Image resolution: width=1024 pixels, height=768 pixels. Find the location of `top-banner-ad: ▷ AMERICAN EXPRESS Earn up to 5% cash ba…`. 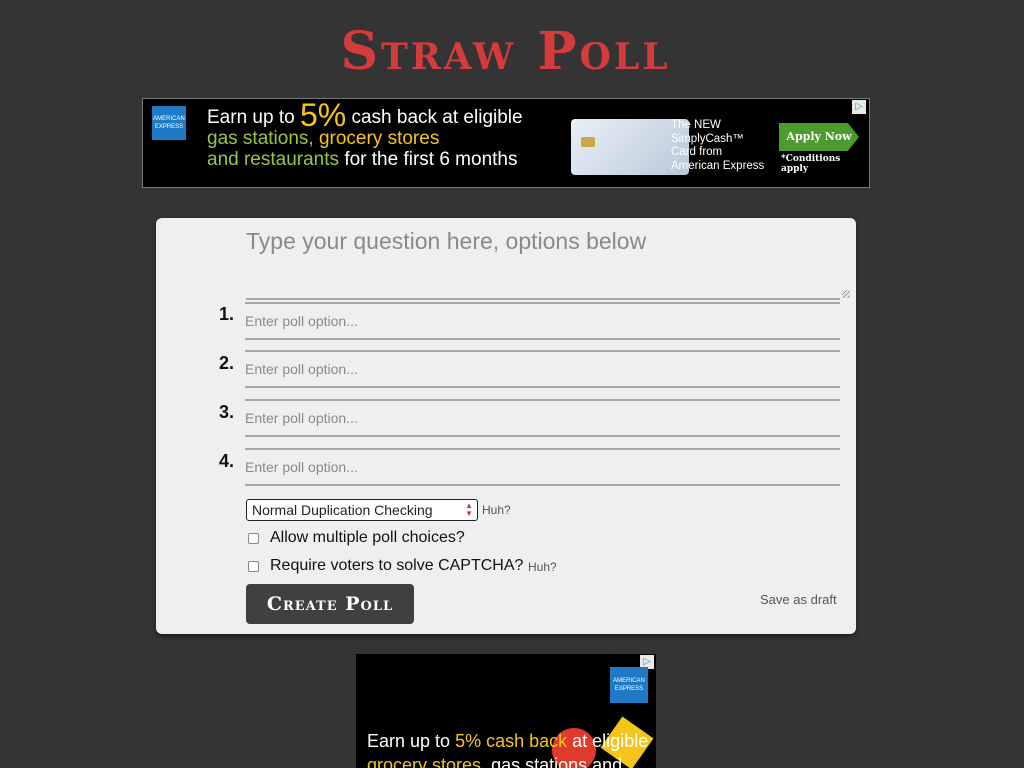

top-banner-ad: ▷ AMERICAN EXPRESS Earn up to 5% cash ba… is located at coordinates (506, 143).